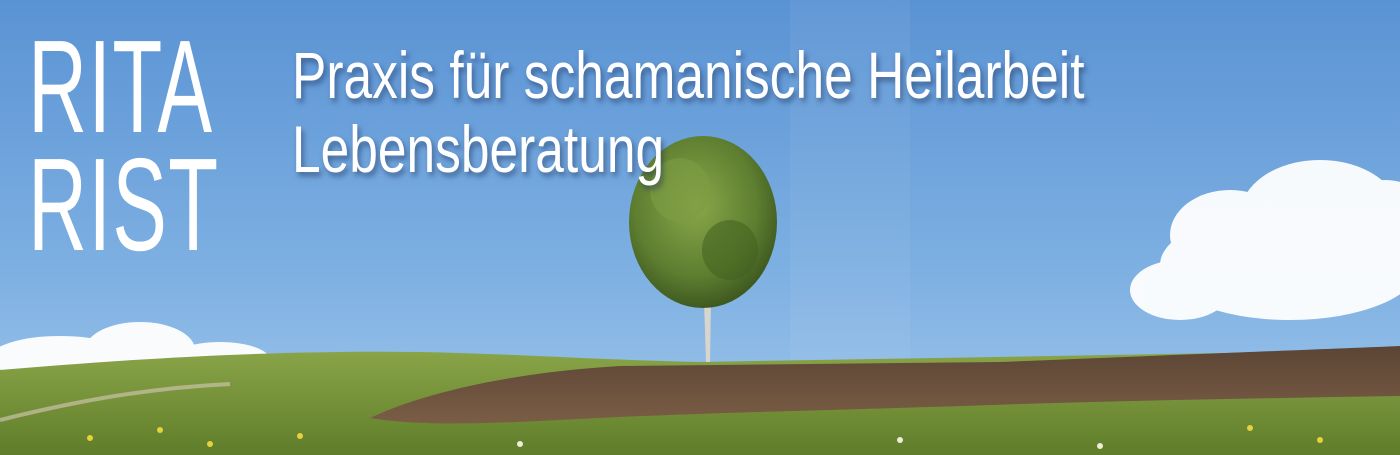  Describe the element at coordinates (121, 86) in the screenshot. I see `brand-first-name: RITA` at that location.